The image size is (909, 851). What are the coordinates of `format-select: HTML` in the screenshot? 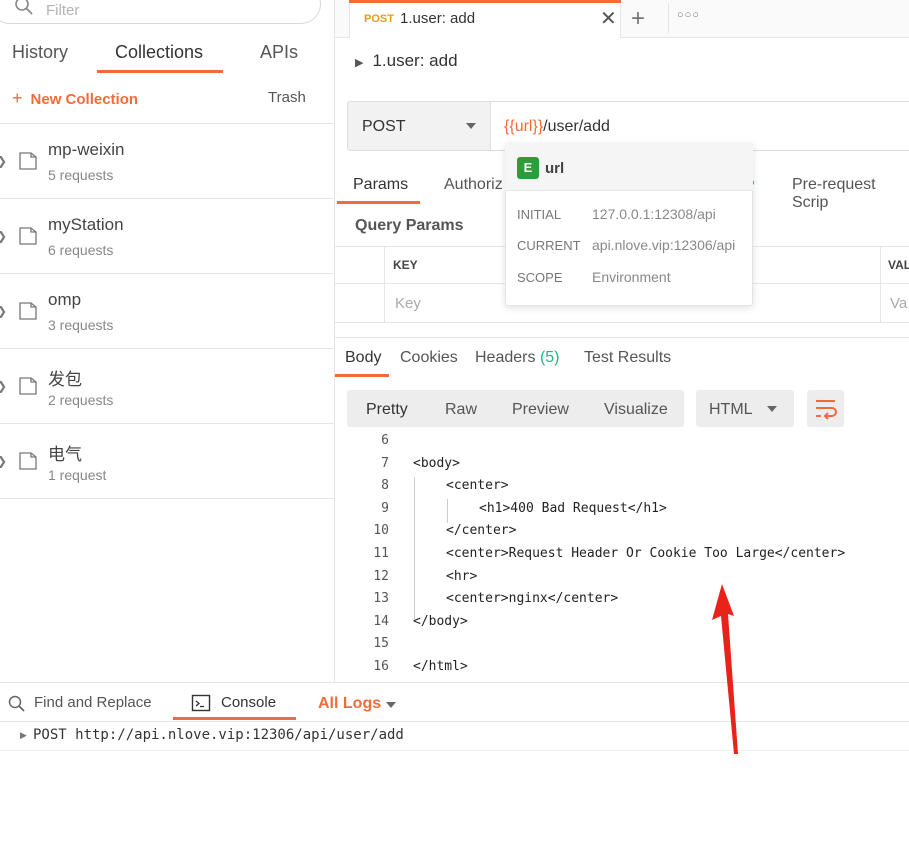 It's located at (745, 408).